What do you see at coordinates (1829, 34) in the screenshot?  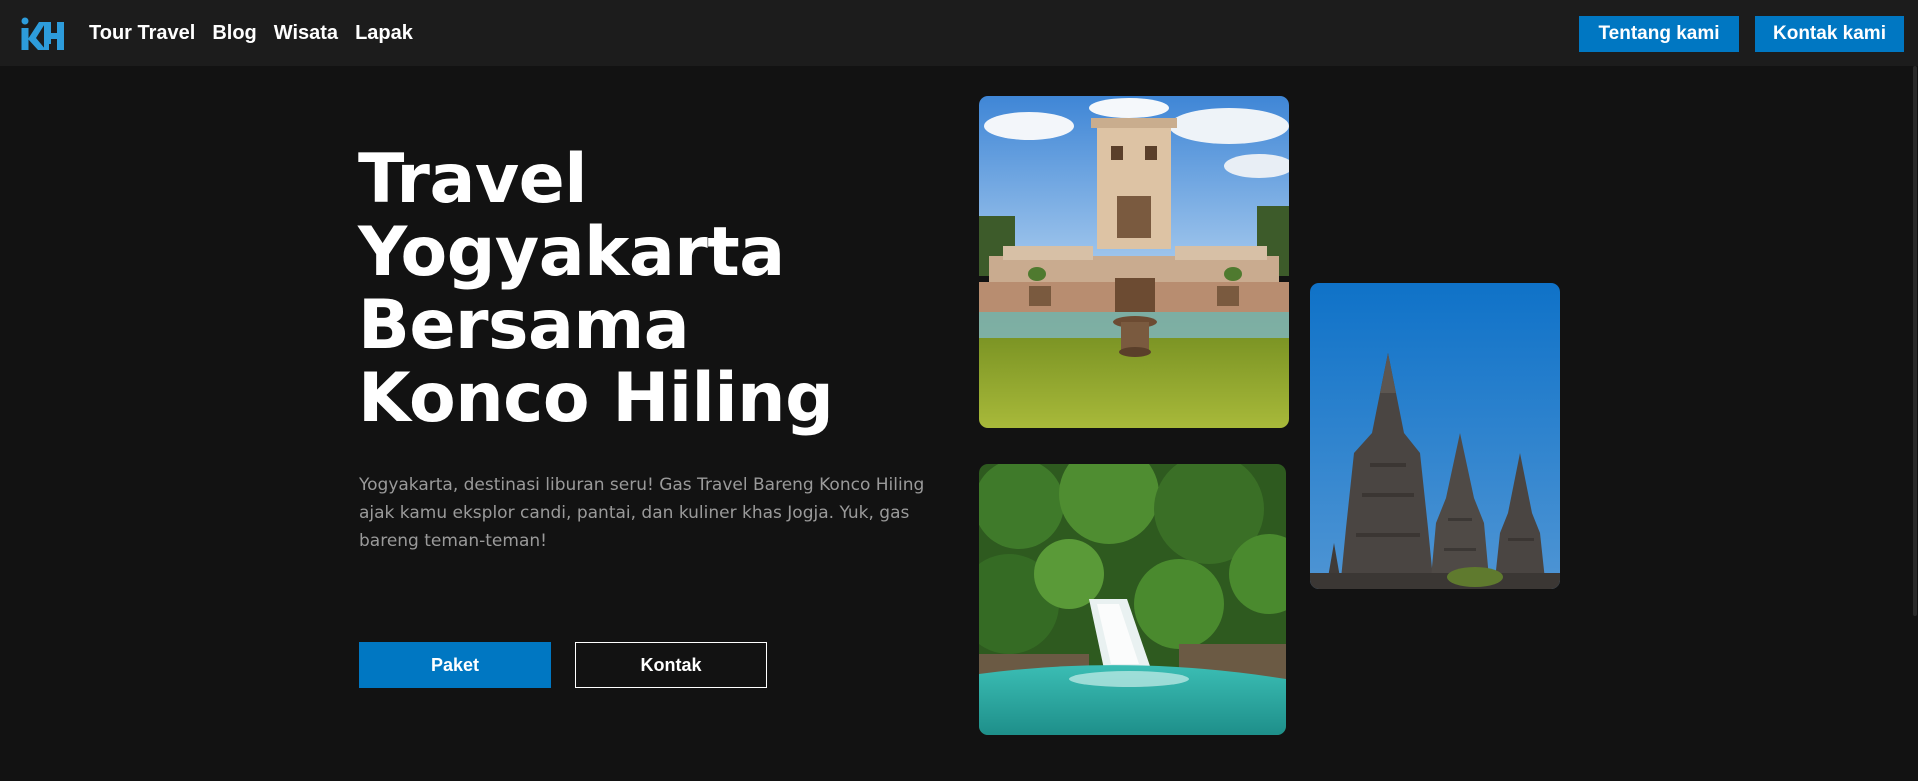 I see `contact-us-button: Kontak kami` at bounding box center [1829, 34].